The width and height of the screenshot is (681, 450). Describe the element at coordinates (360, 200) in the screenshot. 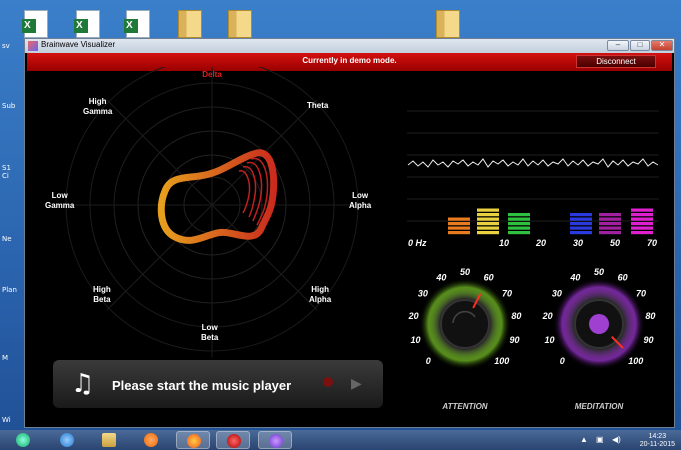

I see `radar-label-low-alpha: Low Alpha` at that location.